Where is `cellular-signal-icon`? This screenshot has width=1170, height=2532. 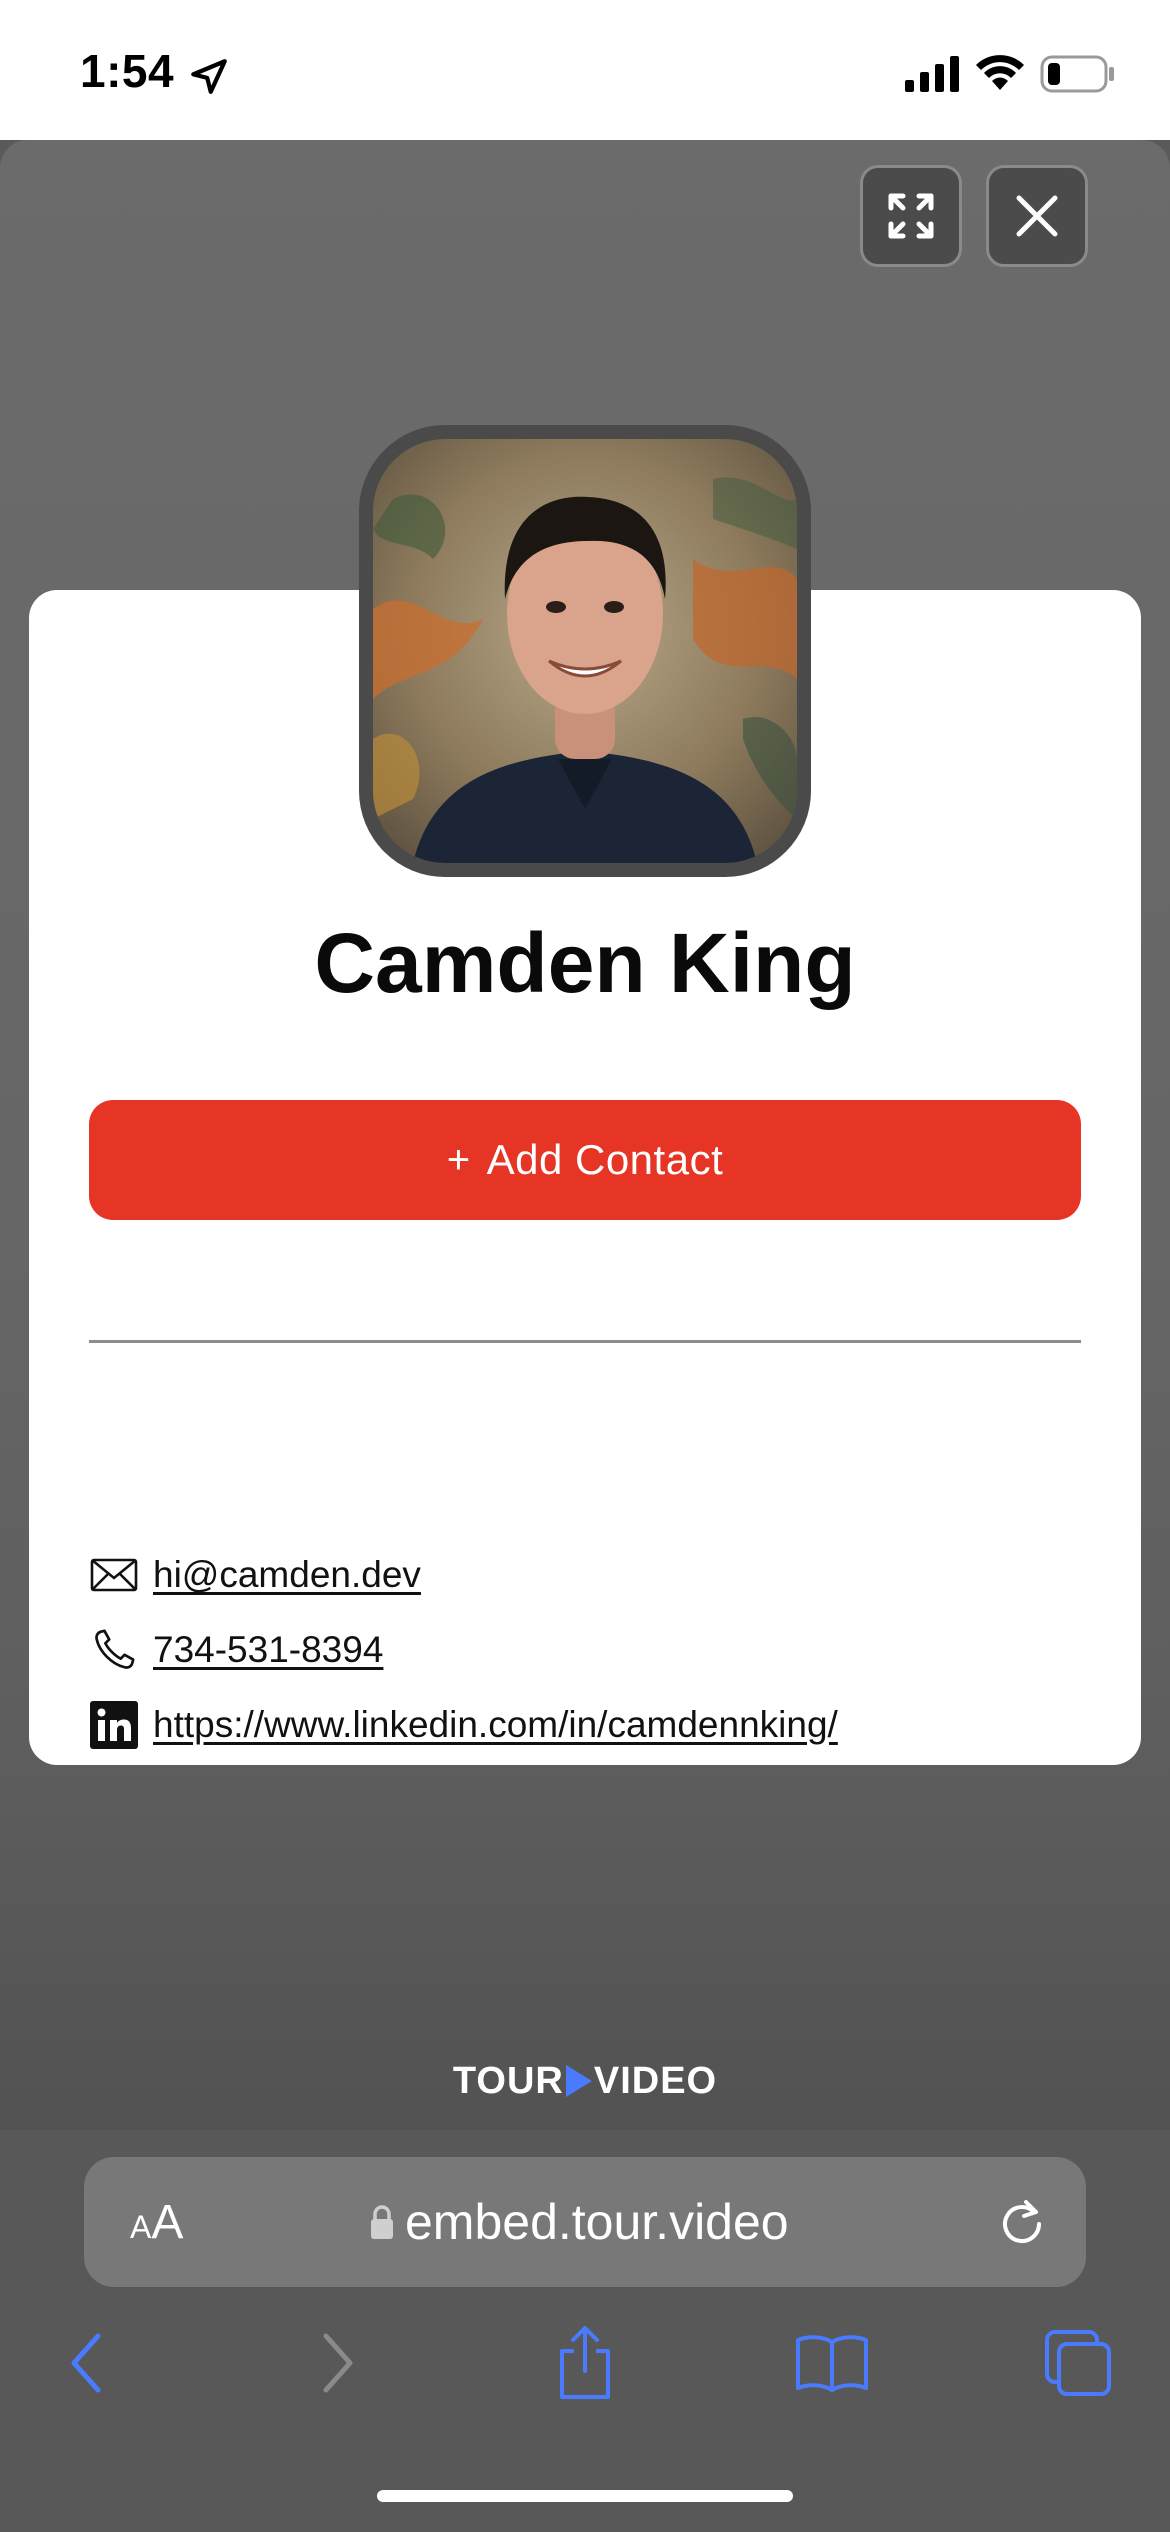
cellular-signal-icon is located at coordinates (932, 74).